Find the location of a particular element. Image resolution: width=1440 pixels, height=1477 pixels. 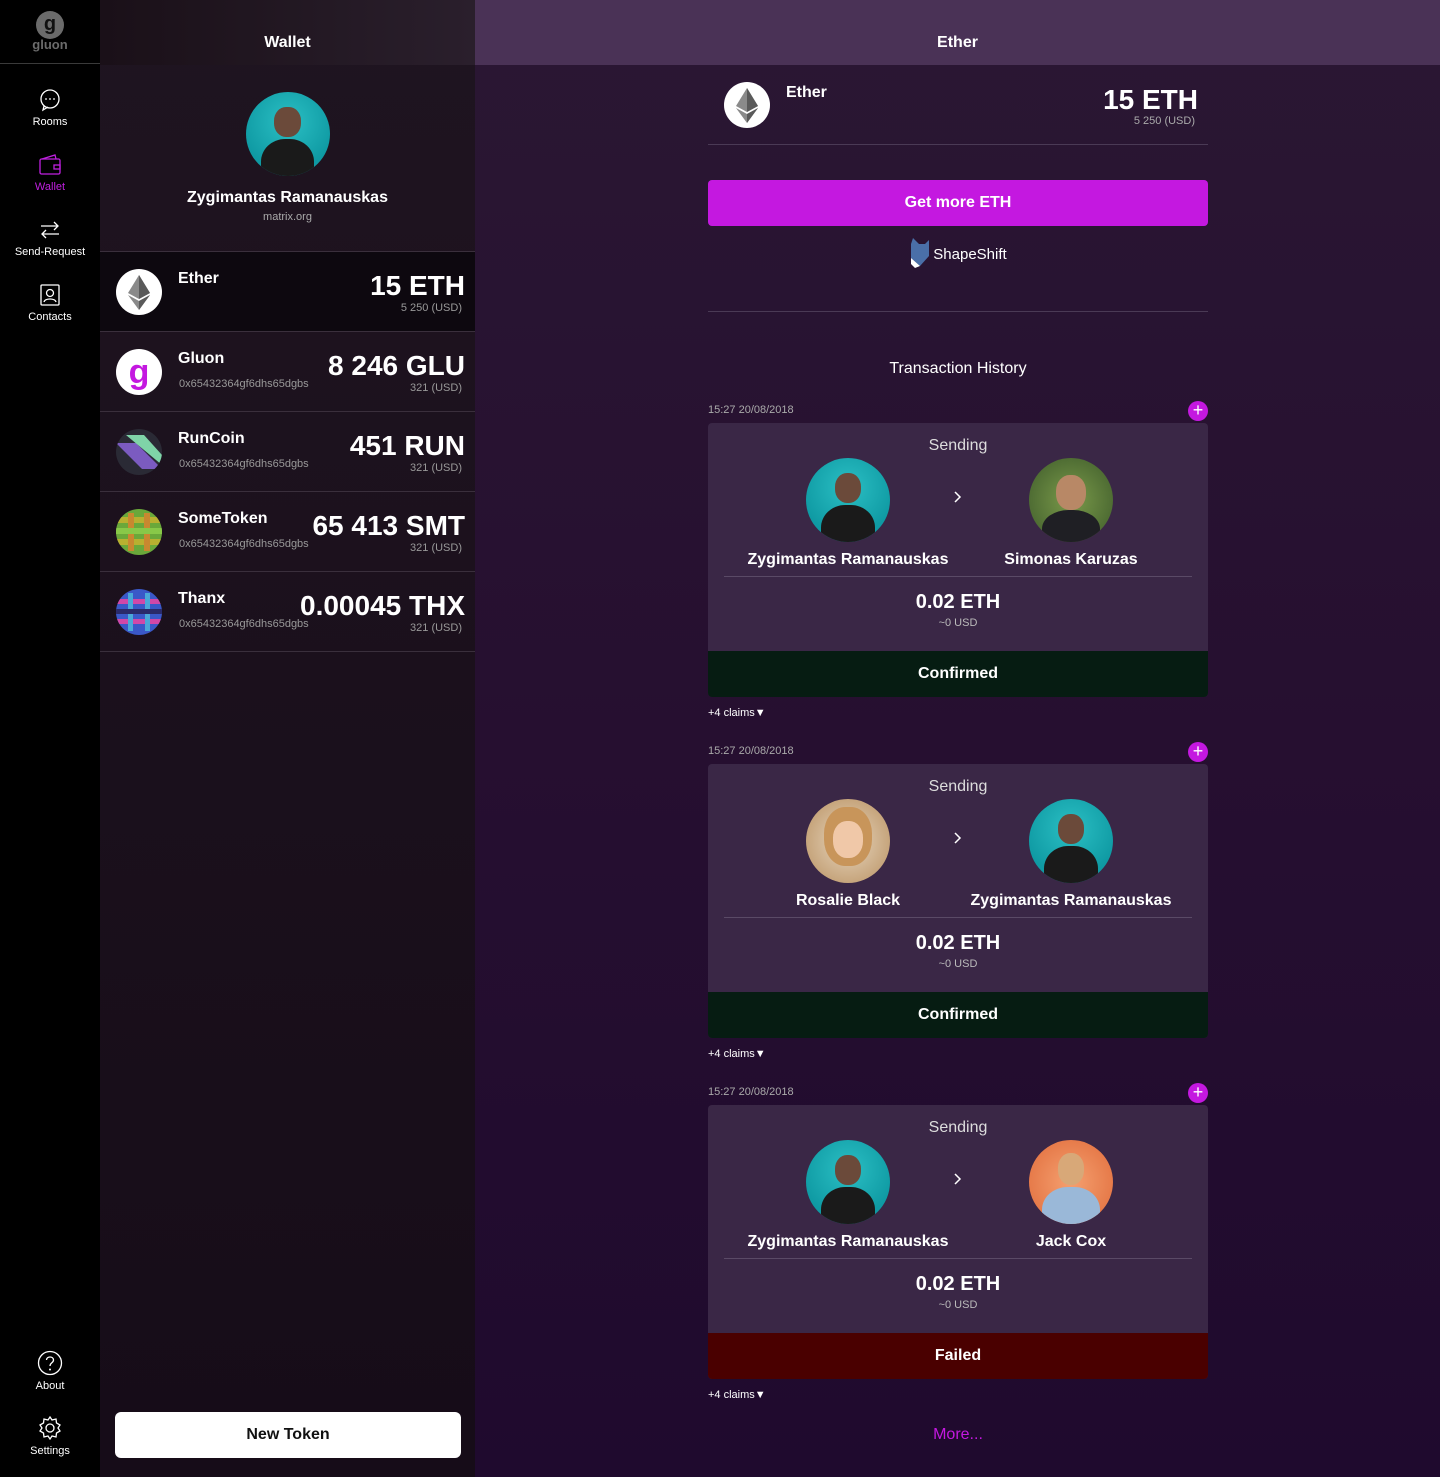

gluon-logo-icon: g is located at coordinates (50, 25).